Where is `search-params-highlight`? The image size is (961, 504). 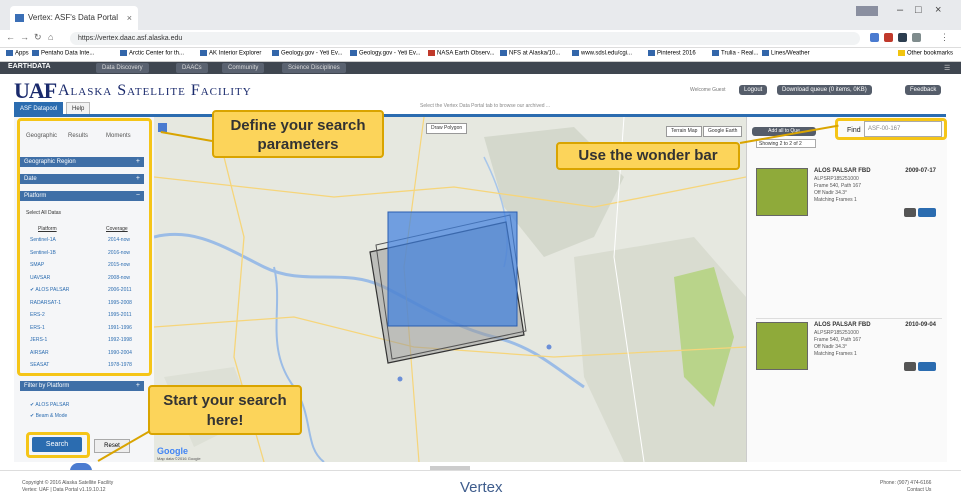
search-params-highlight is located at coordinates (84, 247).